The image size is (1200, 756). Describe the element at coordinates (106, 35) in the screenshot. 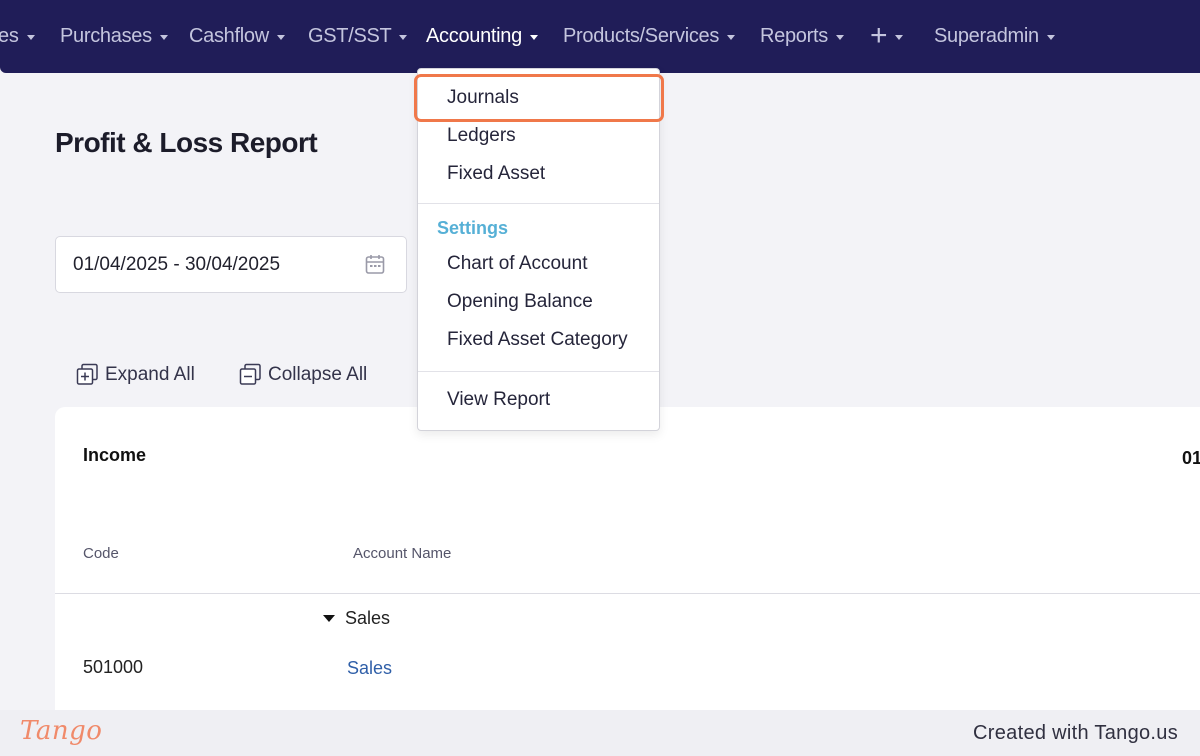

I see `nav-label: Purchases` at that location.